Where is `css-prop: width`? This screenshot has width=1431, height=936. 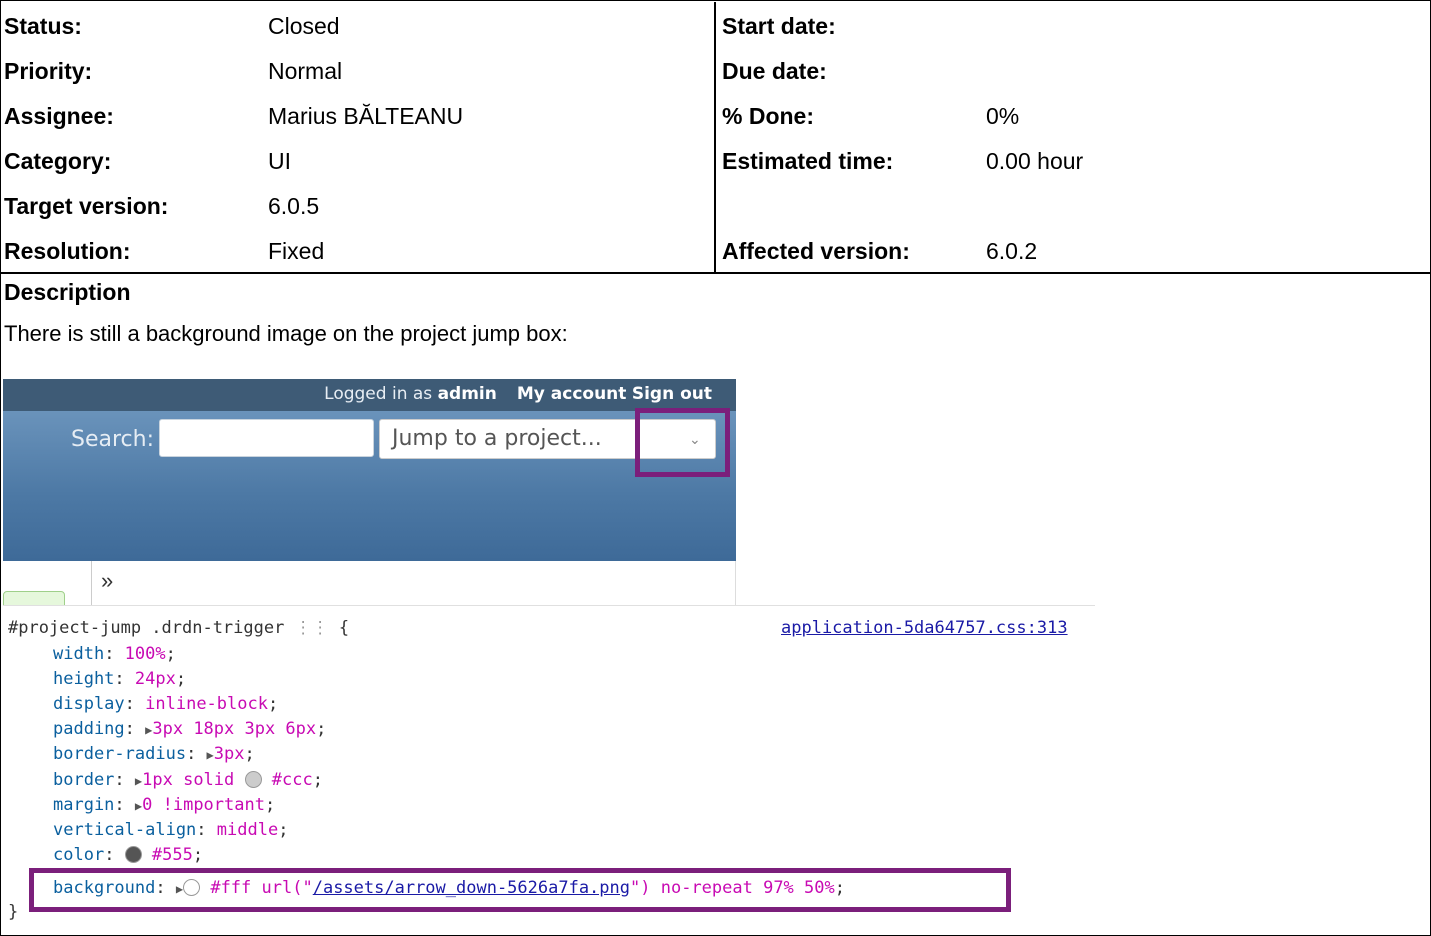 css-prop: width is located at coordinates (79, 654).